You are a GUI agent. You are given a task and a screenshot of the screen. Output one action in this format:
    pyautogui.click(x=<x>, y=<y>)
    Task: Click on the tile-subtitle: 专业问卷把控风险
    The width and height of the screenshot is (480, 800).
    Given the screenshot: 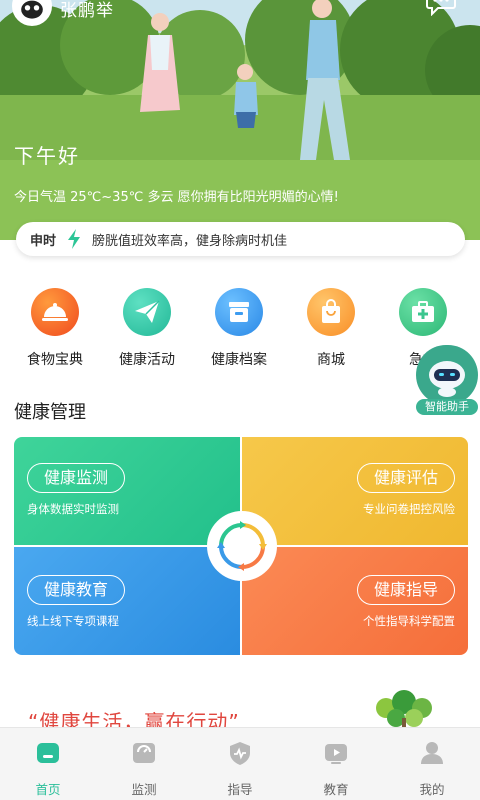 What is the action you would take?
    pyautogui.click(x=409, y=509)
    